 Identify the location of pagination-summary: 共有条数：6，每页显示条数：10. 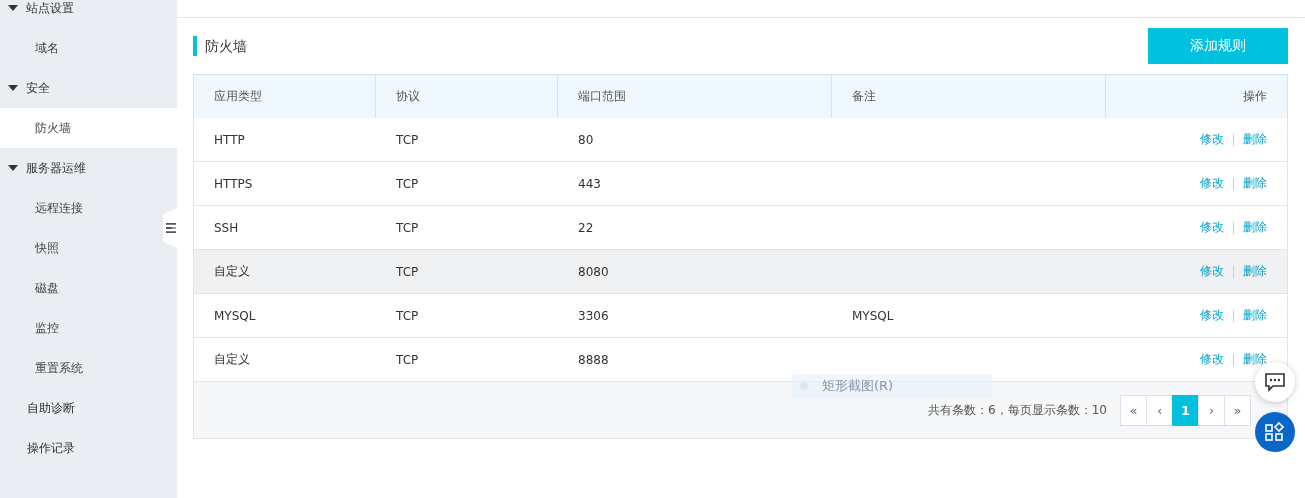
(1017, 410).